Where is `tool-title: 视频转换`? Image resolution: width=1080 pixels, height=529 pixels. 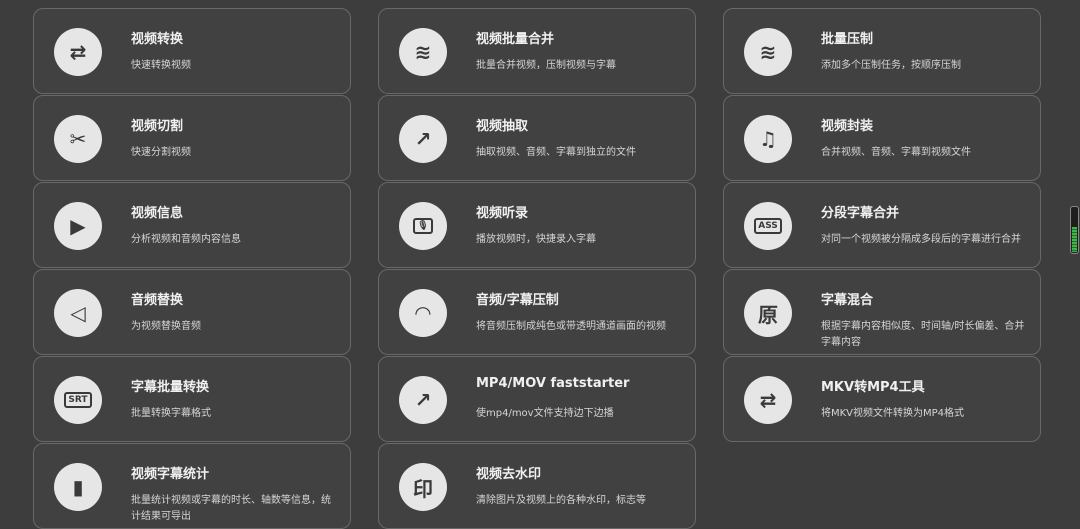
tool-title: 视频转换 is located at coordinates (157, 39).